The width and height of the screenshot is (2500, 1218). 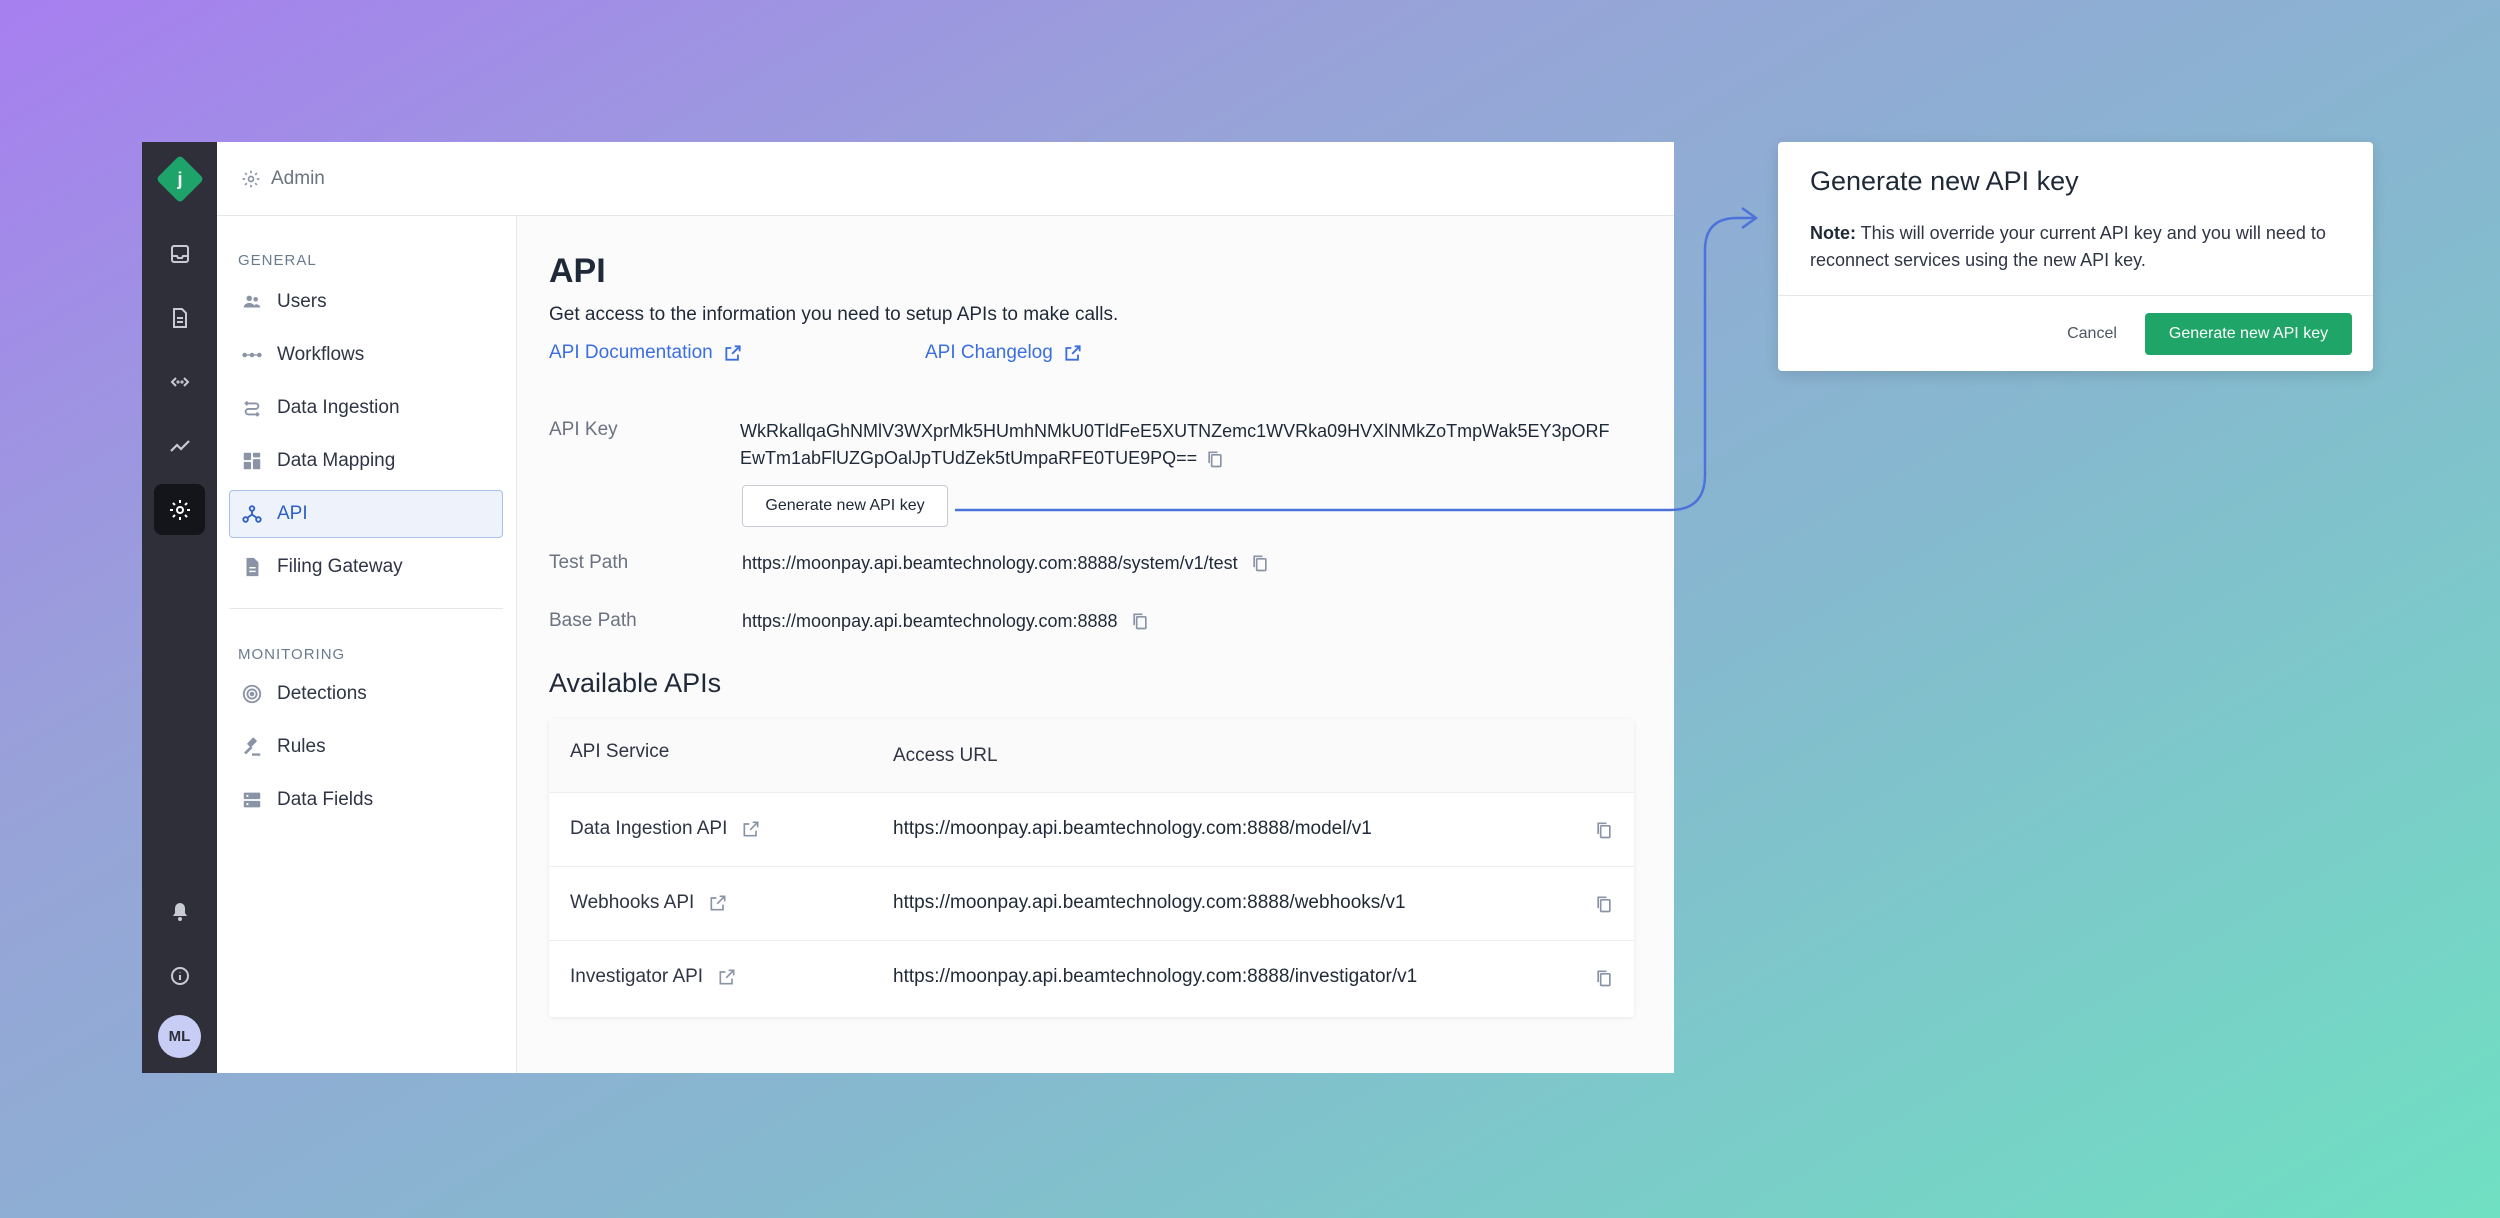 What do you see at coordinates (665, 829) in the screenshot?
I see `service-name: Data Ingestion API` at bounding box center [665, 829].